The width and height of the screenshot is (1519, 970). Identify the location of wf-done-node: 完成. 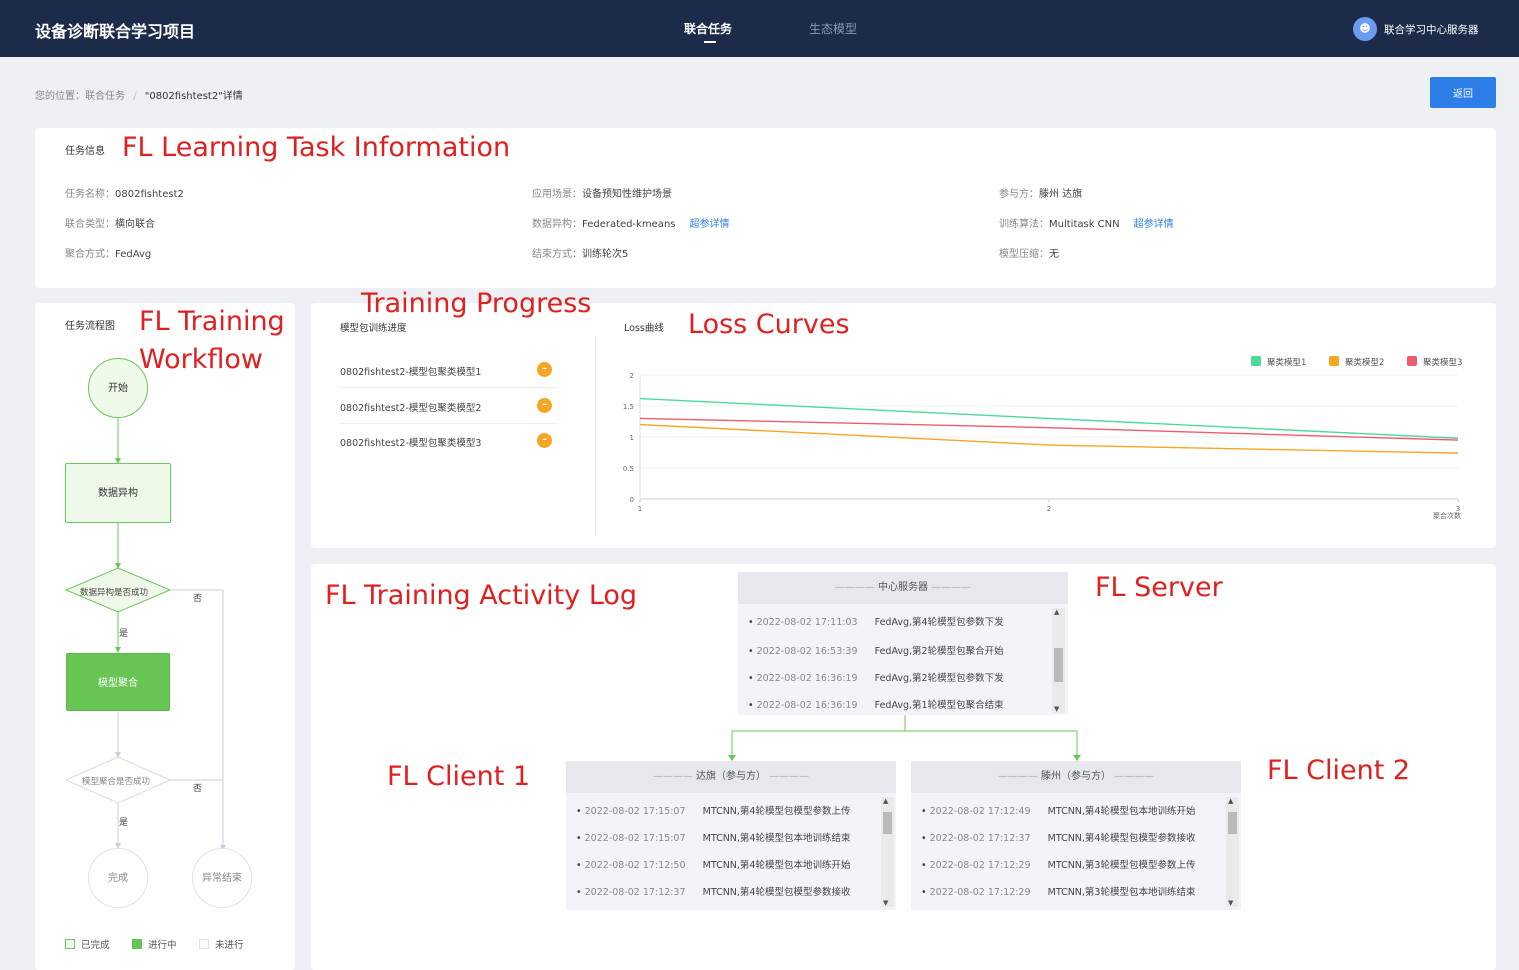
(118, 878).